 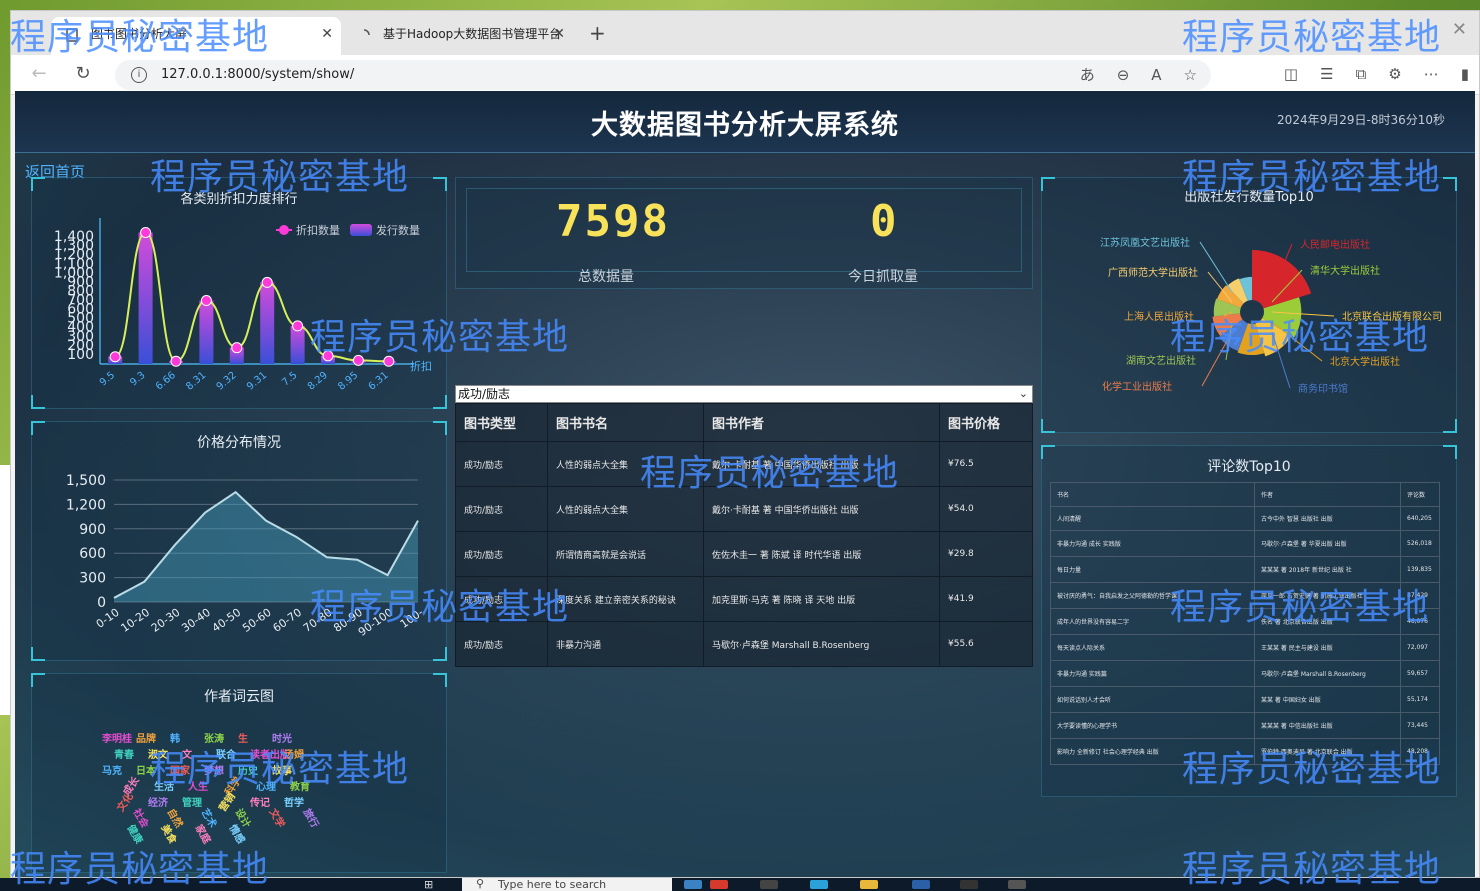 I want to click on translate-icon: あ, so click(x=1087, y=75).